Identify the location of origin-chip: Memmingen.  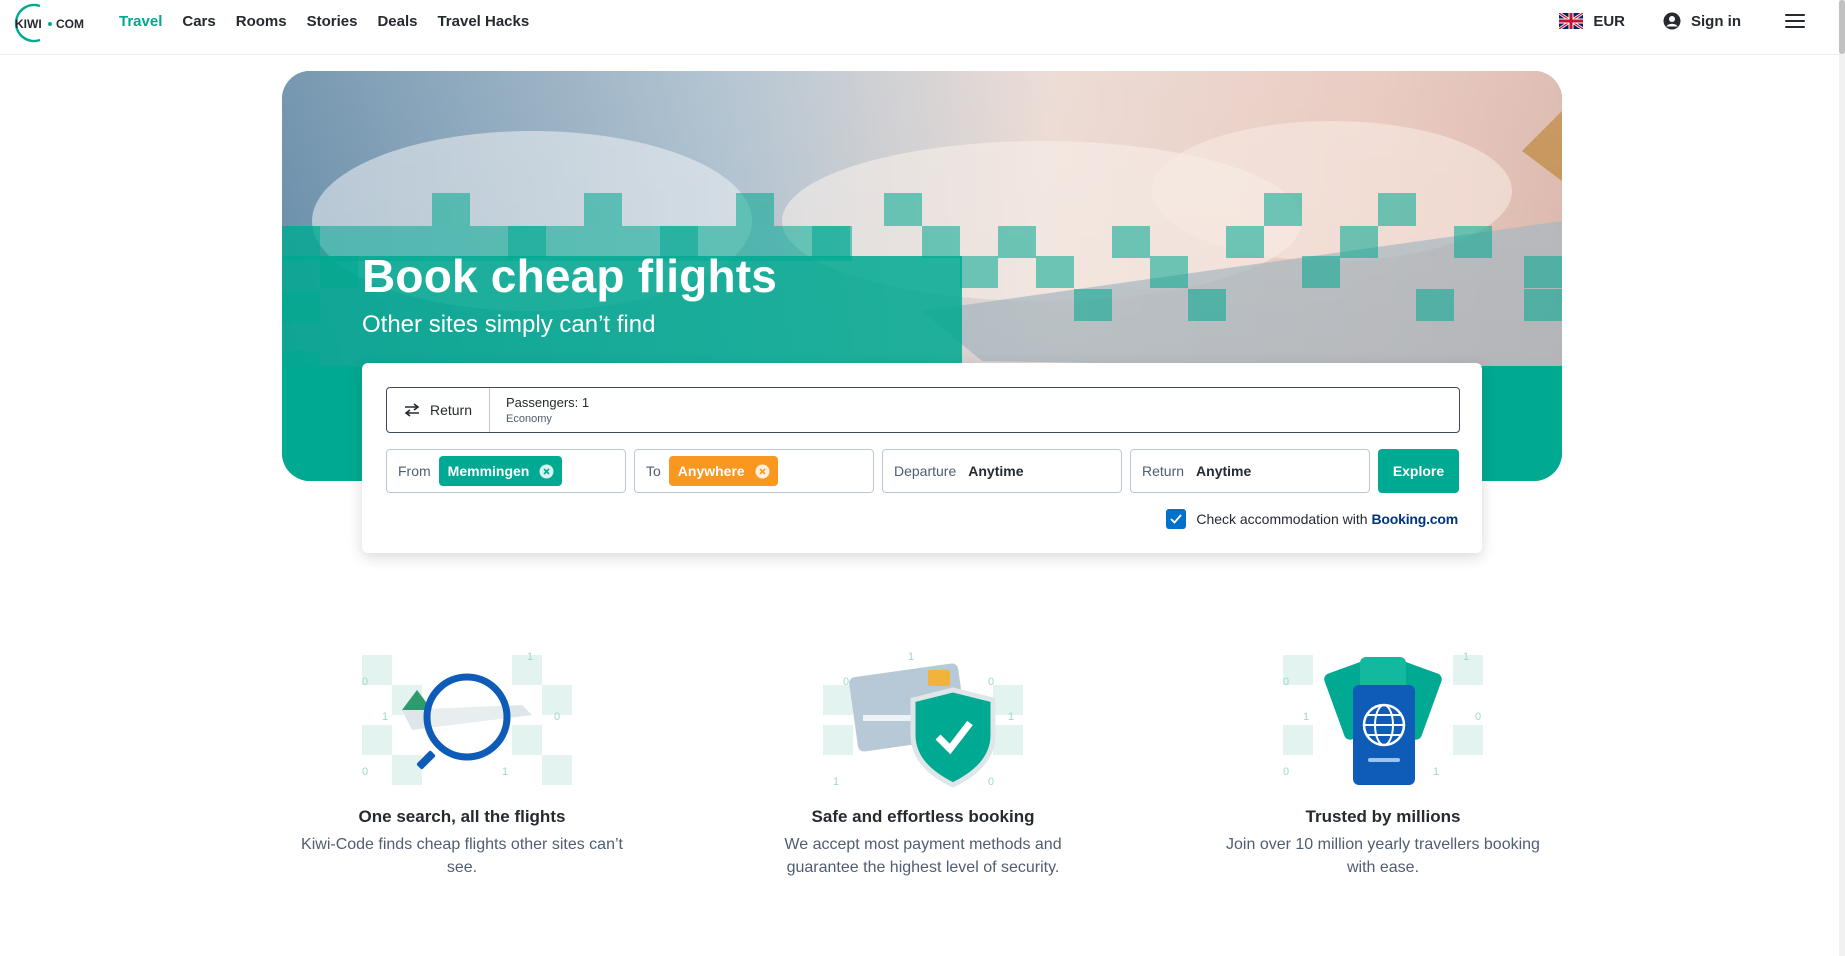
(500, 471).